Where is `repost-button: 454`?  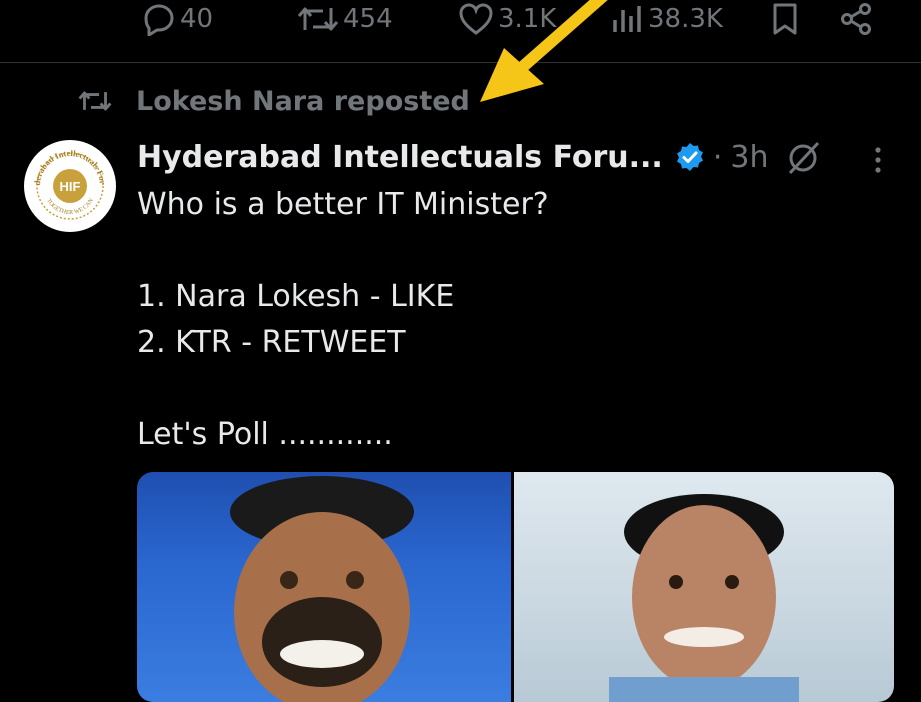
repost-button: 454 is located at coordinates (345, 19).